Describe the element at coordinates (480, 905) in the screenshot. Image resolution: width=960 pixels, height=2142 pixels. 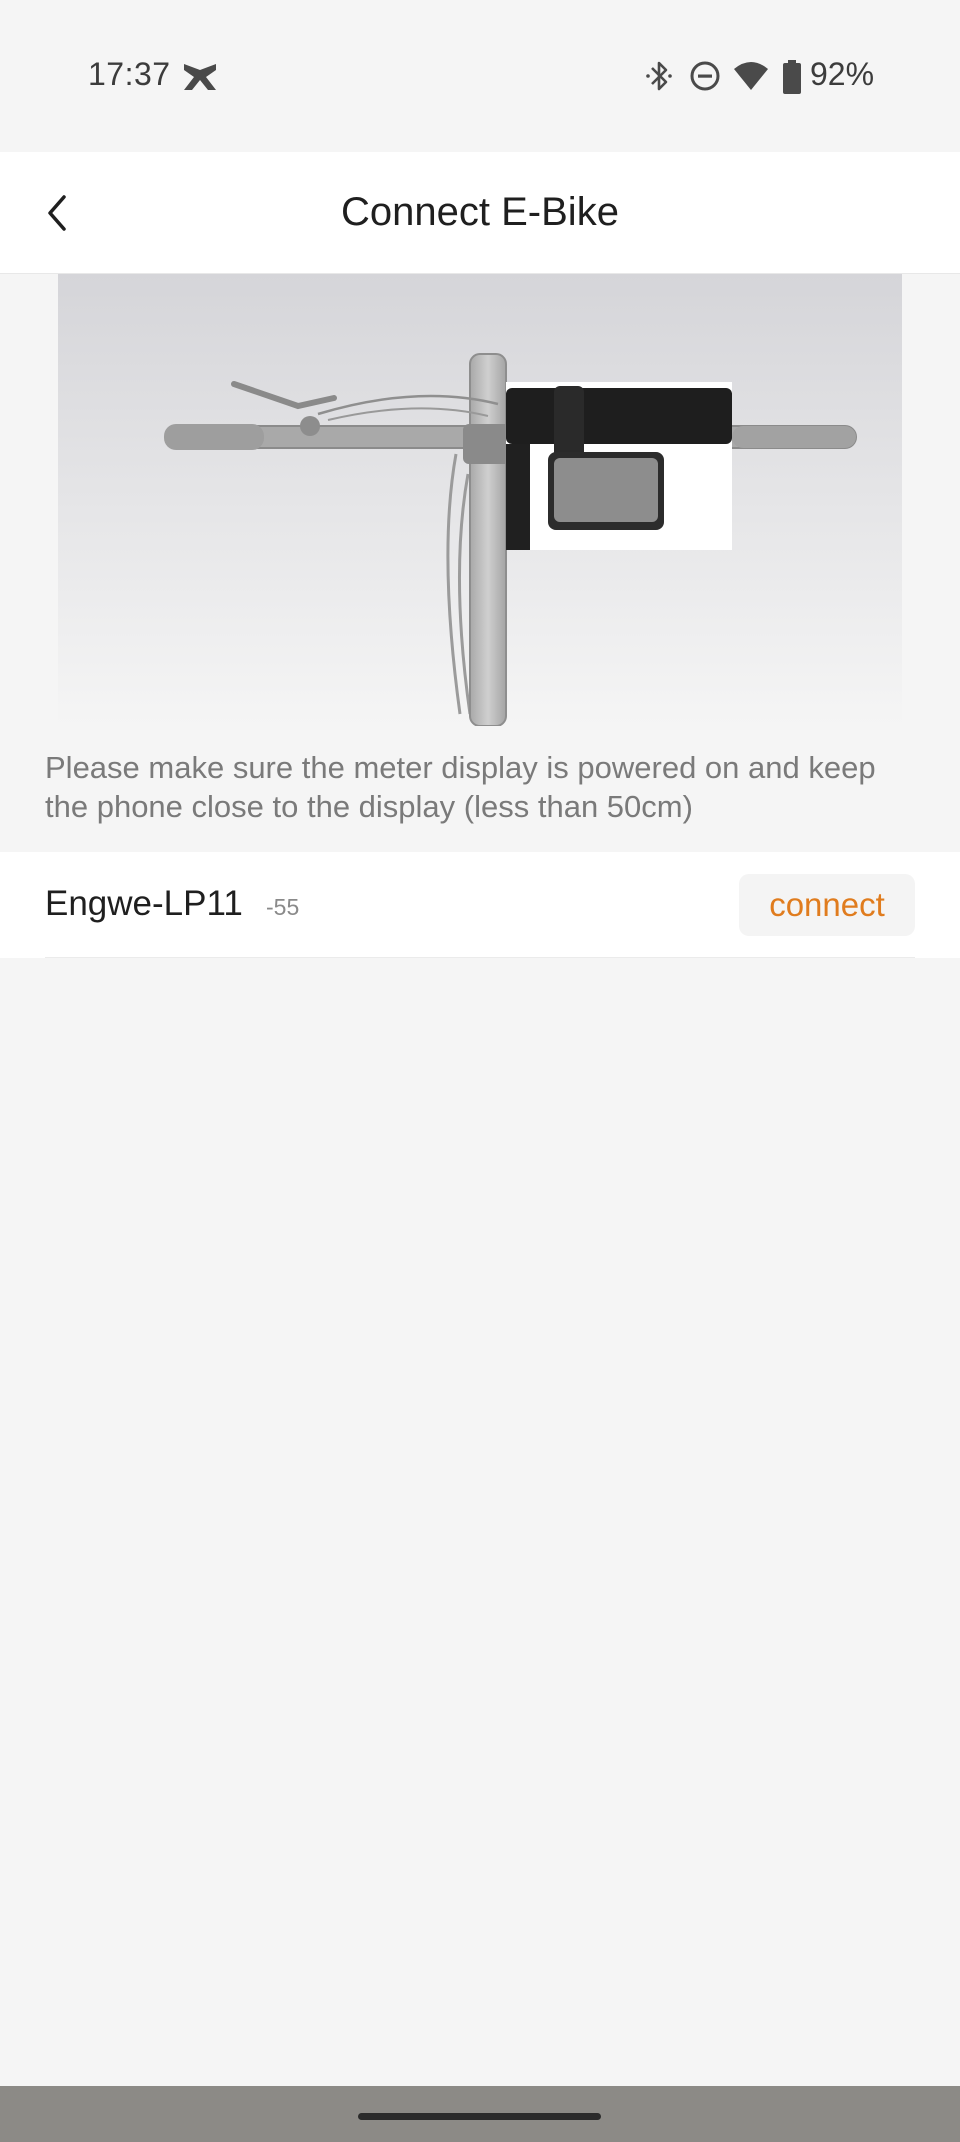
I see `device-list-item: Engwe-LP11 -55 connect` at that location.